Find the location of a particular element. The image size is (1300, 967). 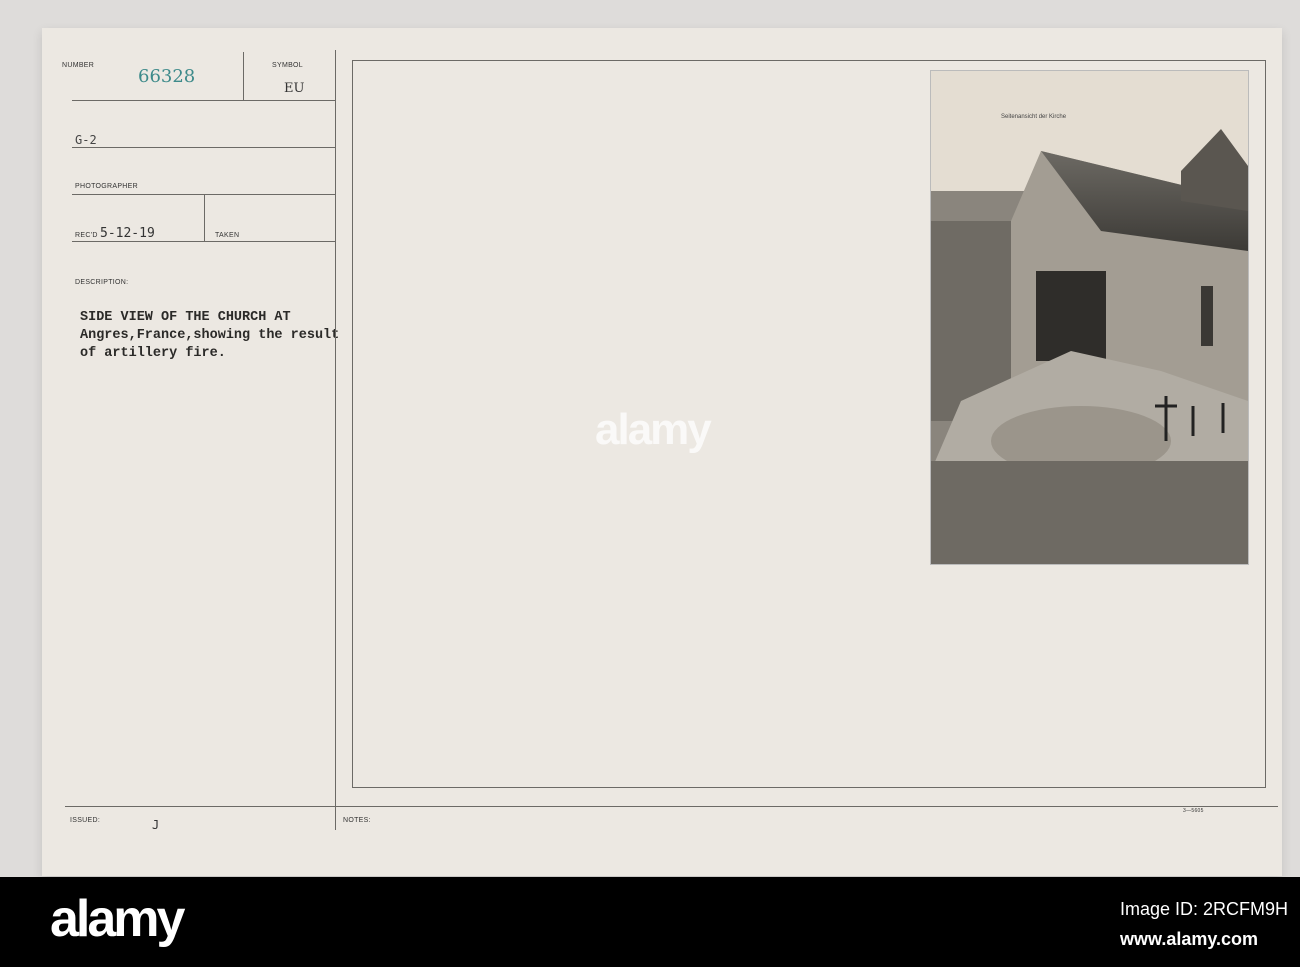

alamy-url: www.alamy.com is located at coordinates (1189, 939).